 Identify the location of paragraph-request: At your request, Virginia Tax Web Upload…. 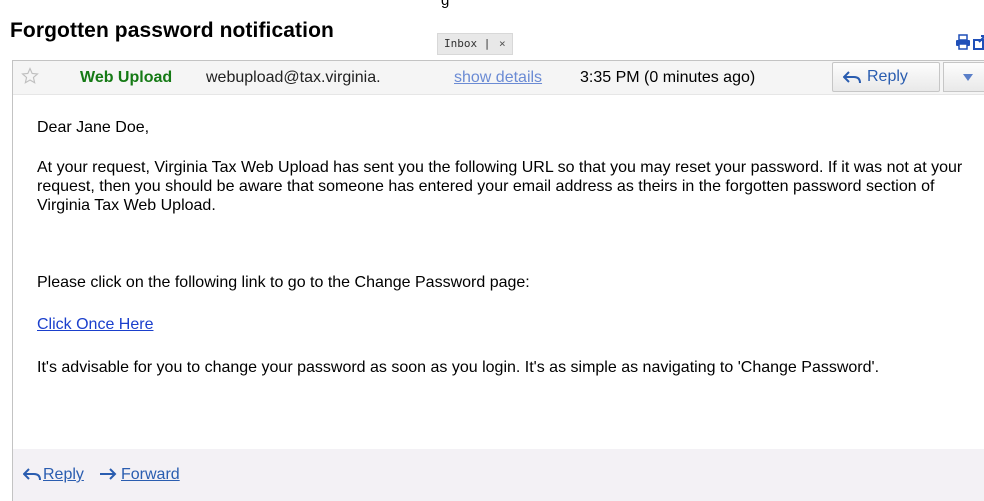
(500, 186).